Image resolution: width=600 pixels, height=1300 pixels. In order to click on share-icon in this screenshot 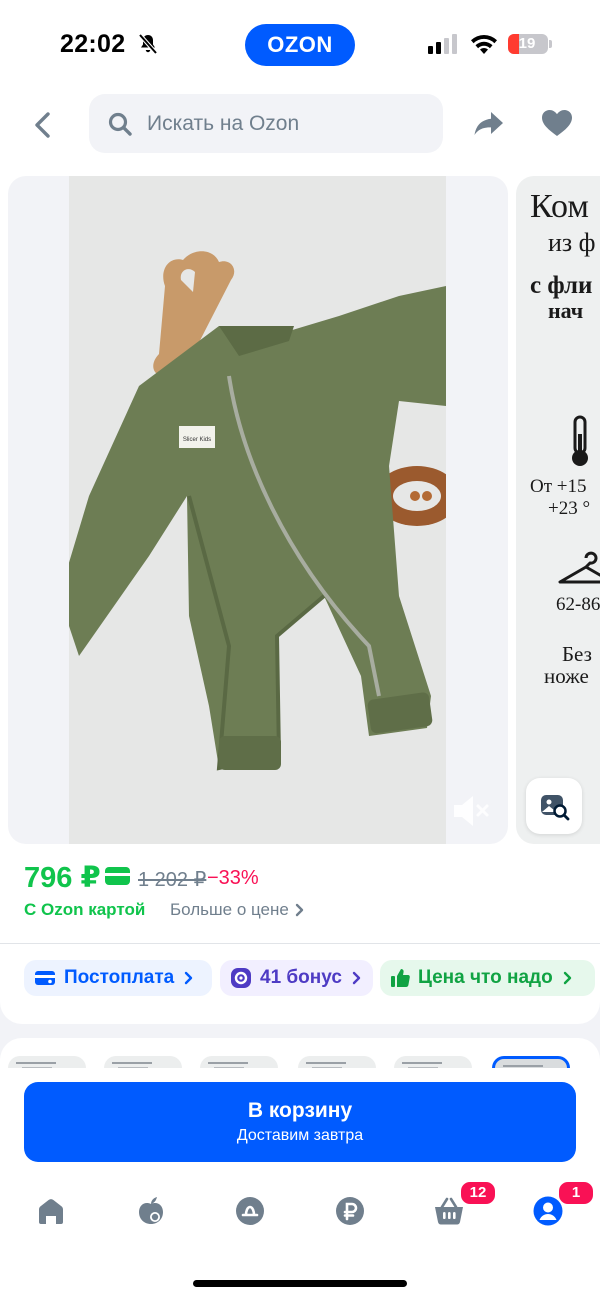, I will do `click(489, 123)`.